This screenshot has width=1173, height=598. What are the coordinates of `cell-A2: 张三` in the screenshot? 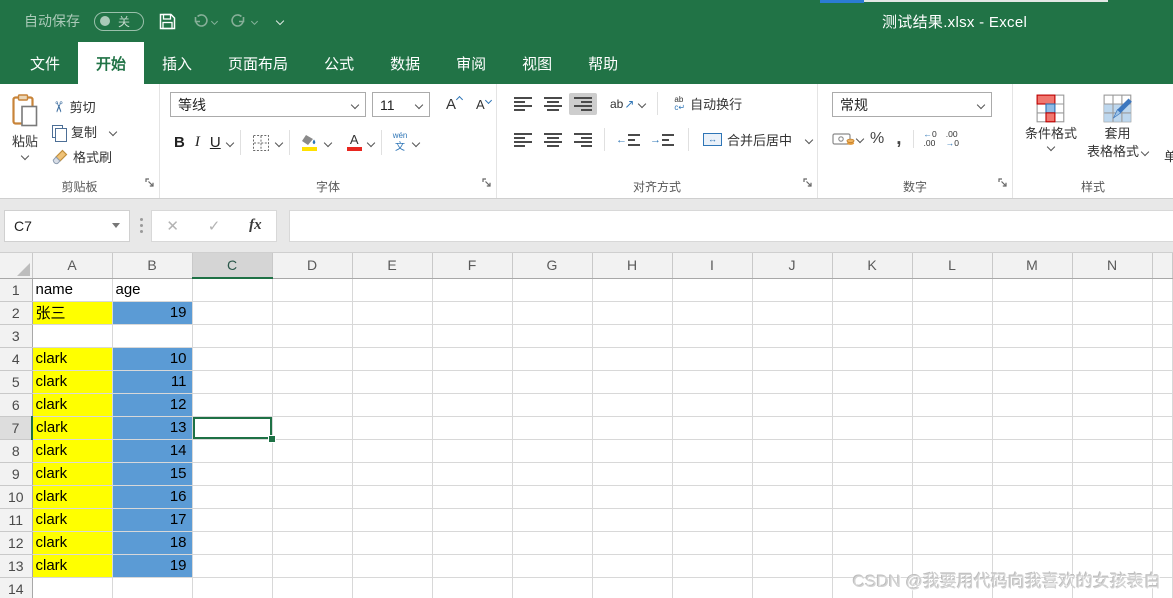 It's located at (72, 313).